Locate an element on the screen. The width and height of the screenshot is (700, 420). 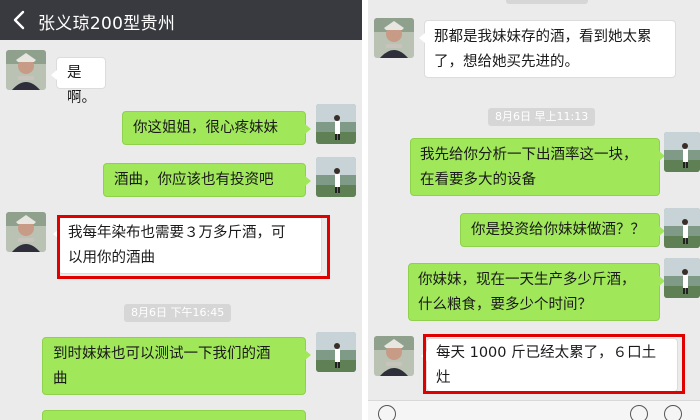
voice-icon is located at coordinates (387, 412).